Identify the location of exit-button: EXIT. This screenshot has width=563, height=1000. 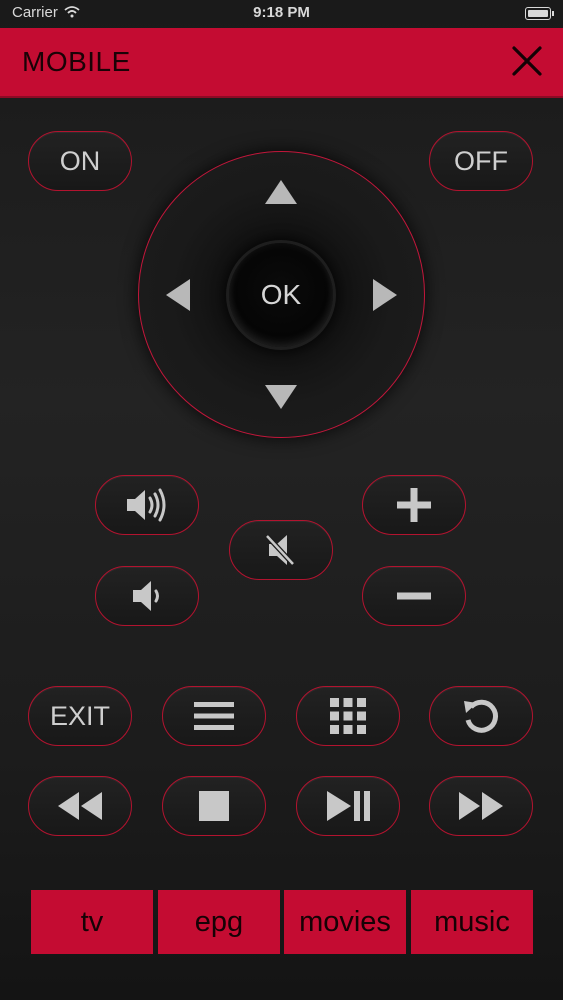
(80, 716).